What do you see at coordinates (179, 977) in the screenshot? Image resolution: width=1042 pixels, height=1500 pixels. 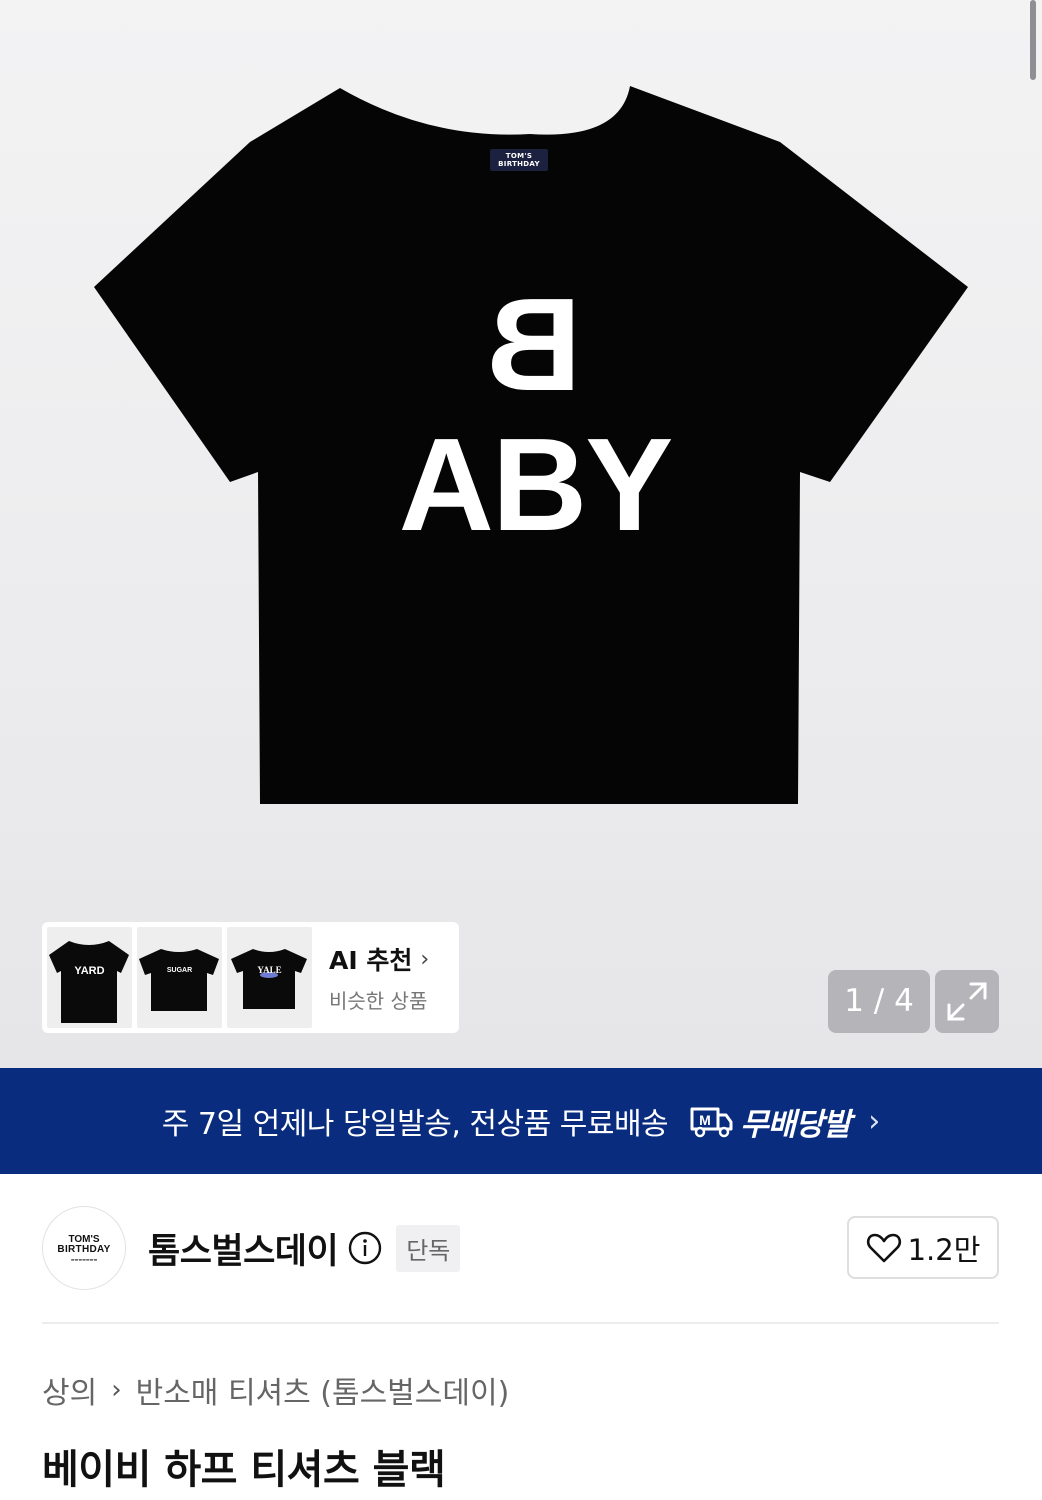 I see `recommend-thumb-2: SUGAR` at bounding box center [179, 977].